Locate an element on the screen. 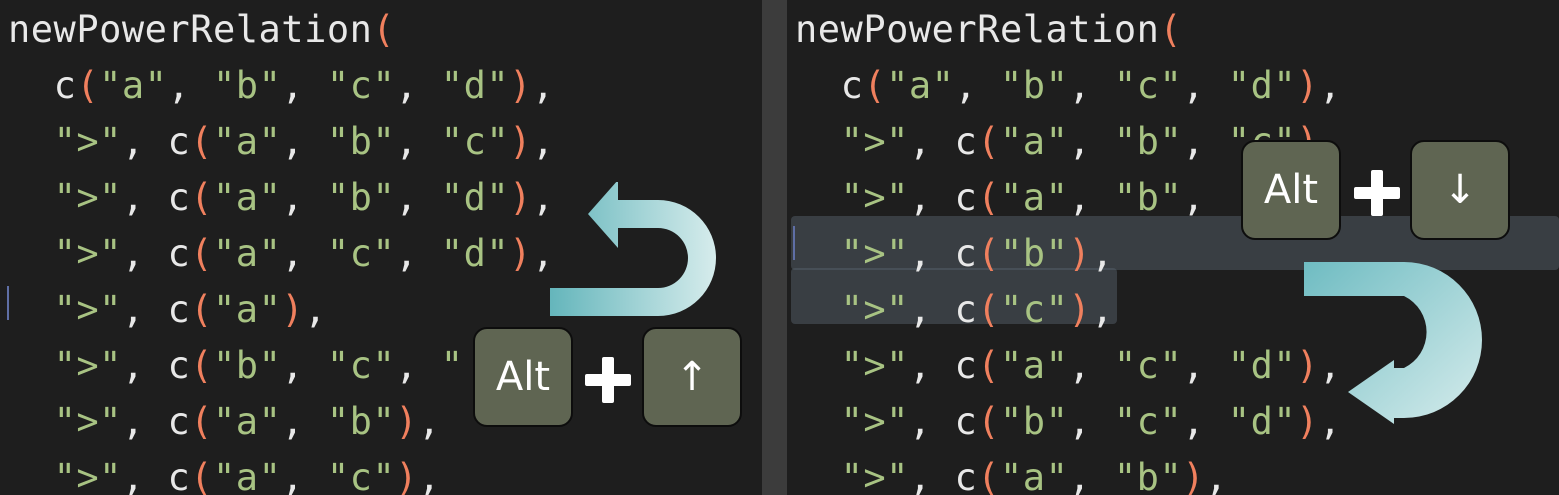 This screenshot has height=495, width=1559. code-line: ">", c("b", "c", "d"), is located at coordinates (1068, 422).